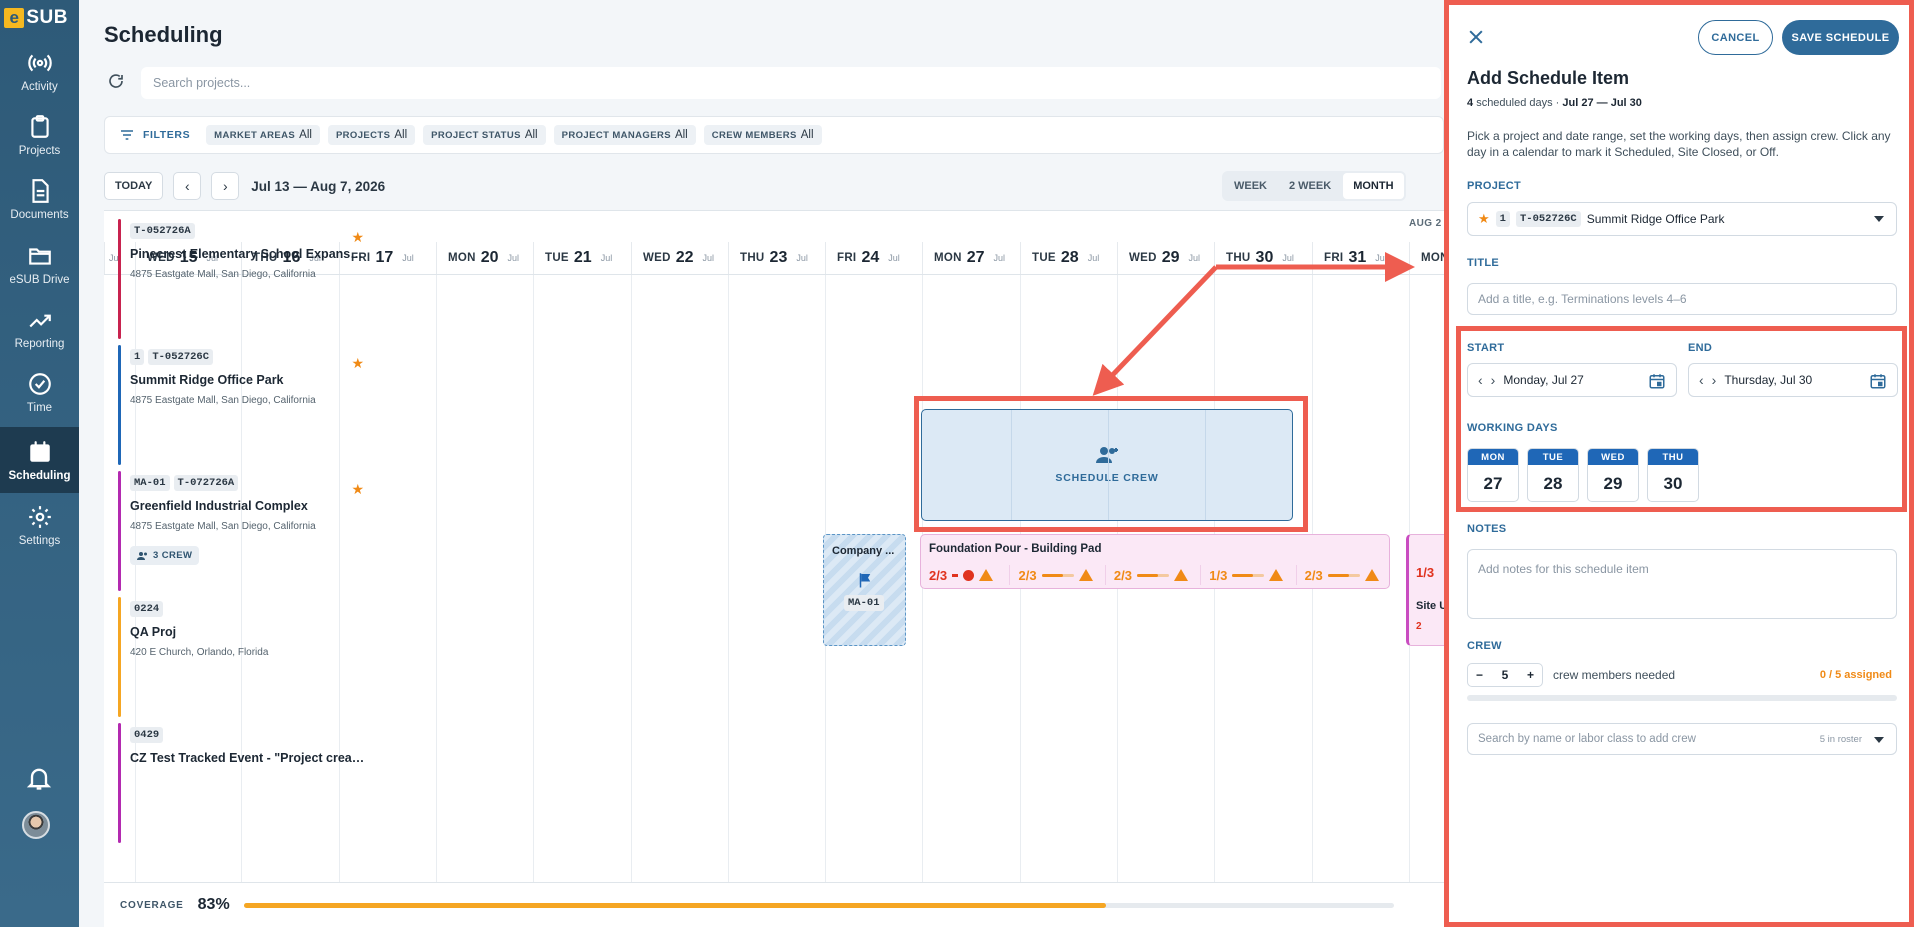 Image resolution: width=1914 pixels, height=927 pixels. I want to click on filter-chip-projects: PROJECTS All, so click(371, 135).